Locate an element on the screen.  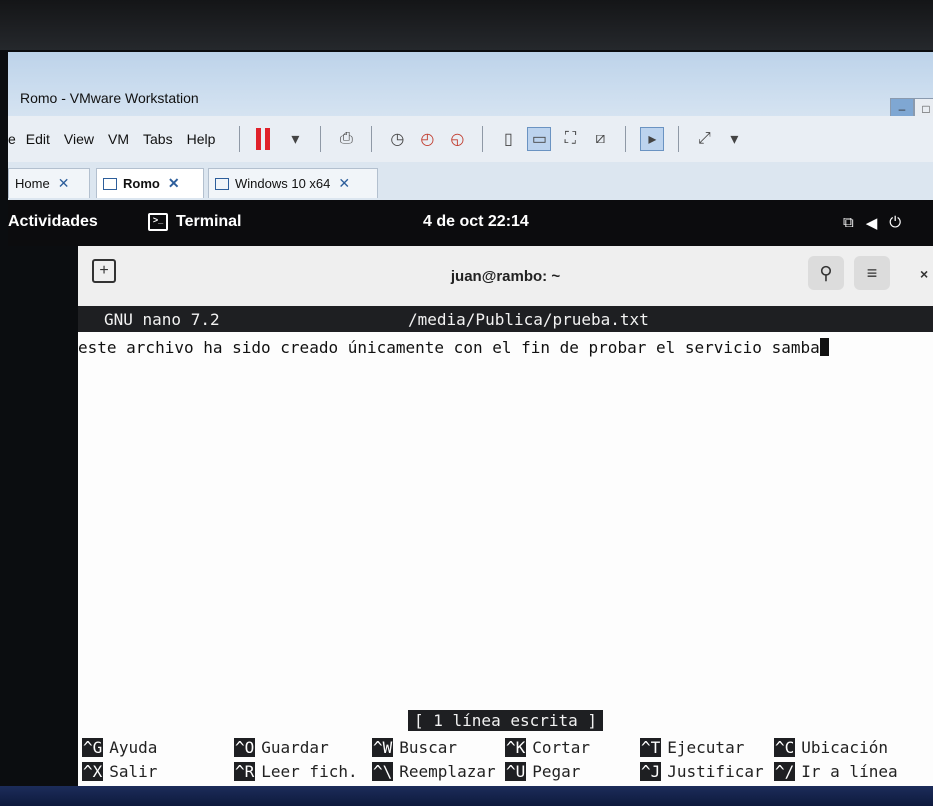
shortcut-key: ^R is located at coordinates (245, 771).